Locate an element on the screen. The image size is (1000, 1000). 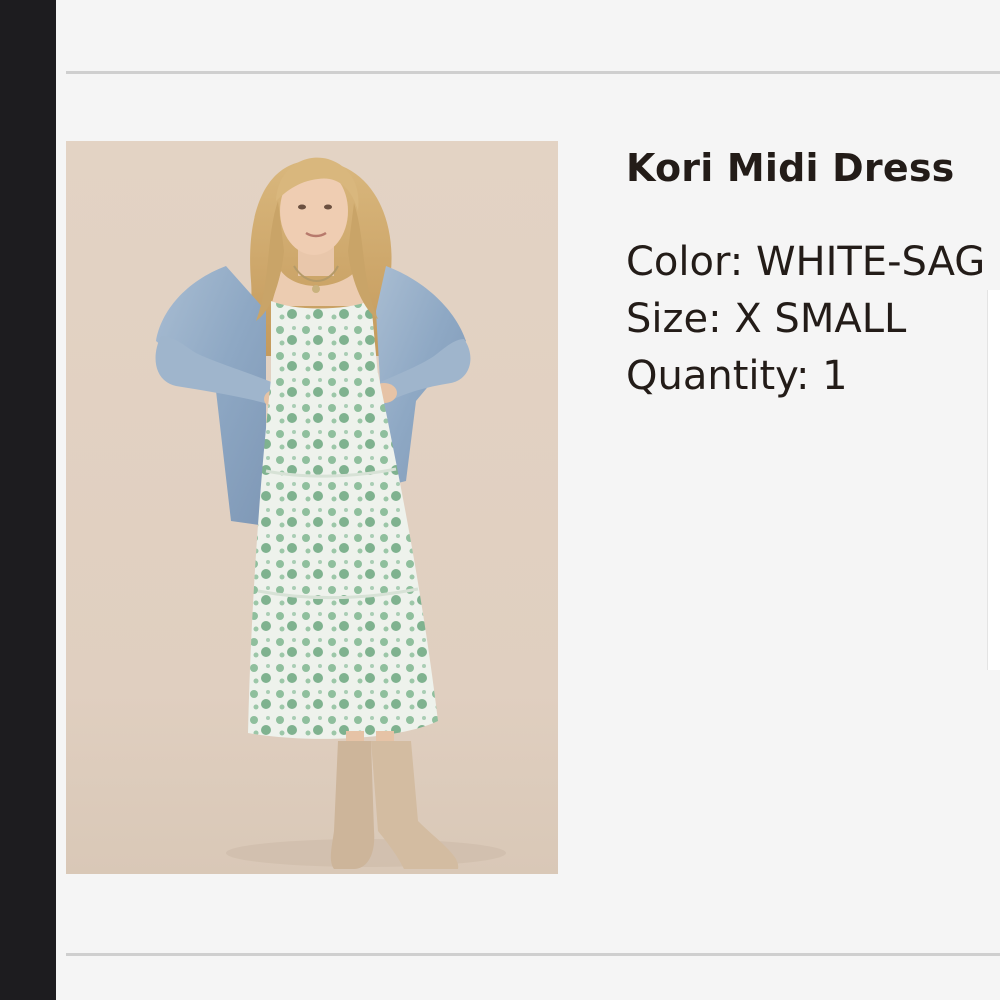
bottom-divider is located at coordinates (533, 954).